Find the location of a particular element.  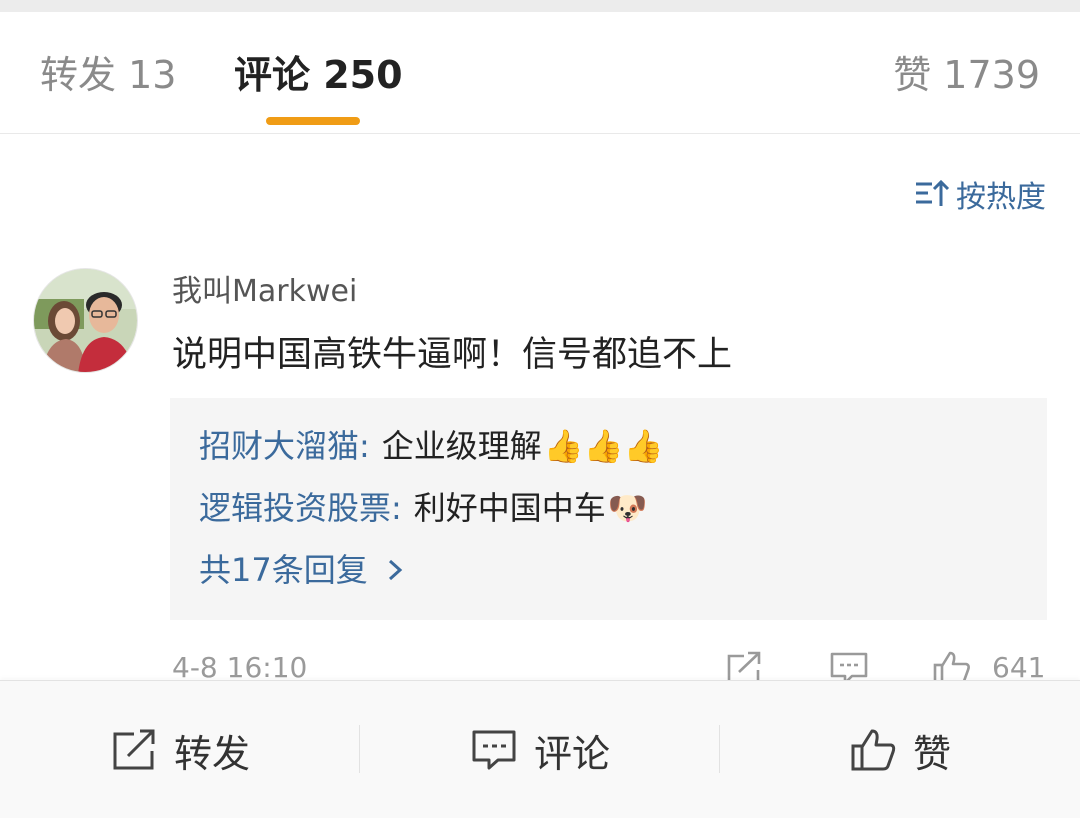

tab-repost: 转发 13 is located at coordinates (108, 75).